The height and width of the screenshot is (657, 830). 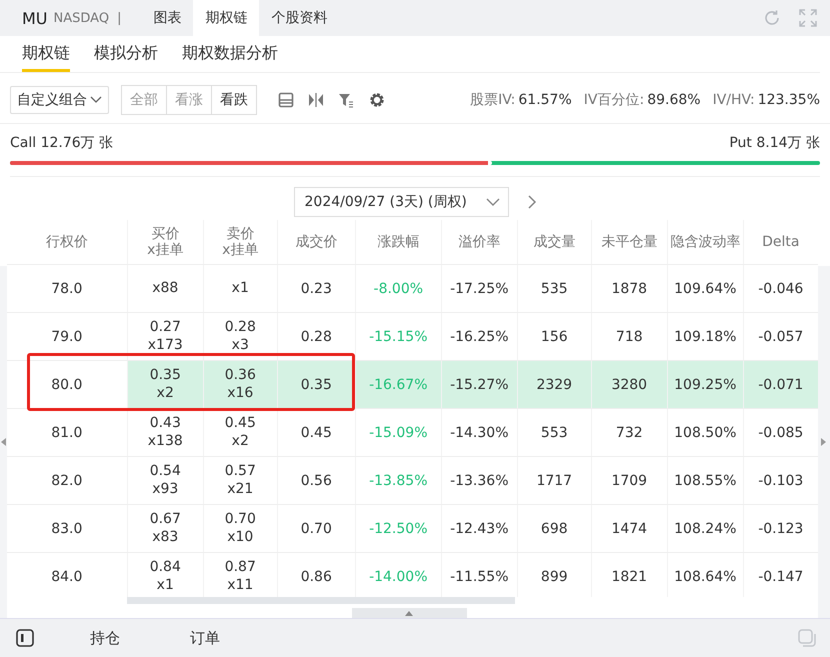 What do you see at coordinates (164, 384) in the screenshot?
I see `table-cell: 0.35 x2` at bounding box center [164, 384].